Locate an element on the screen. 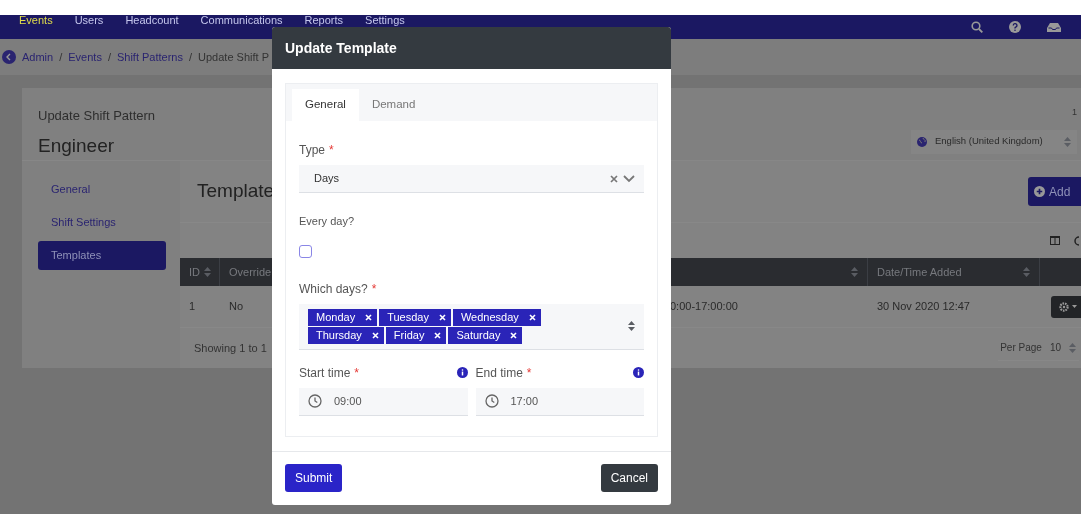 Image resolution: width=1081 pixels, height=514 pixels. modal-title: Update Template is located at coordinates (341, 48).